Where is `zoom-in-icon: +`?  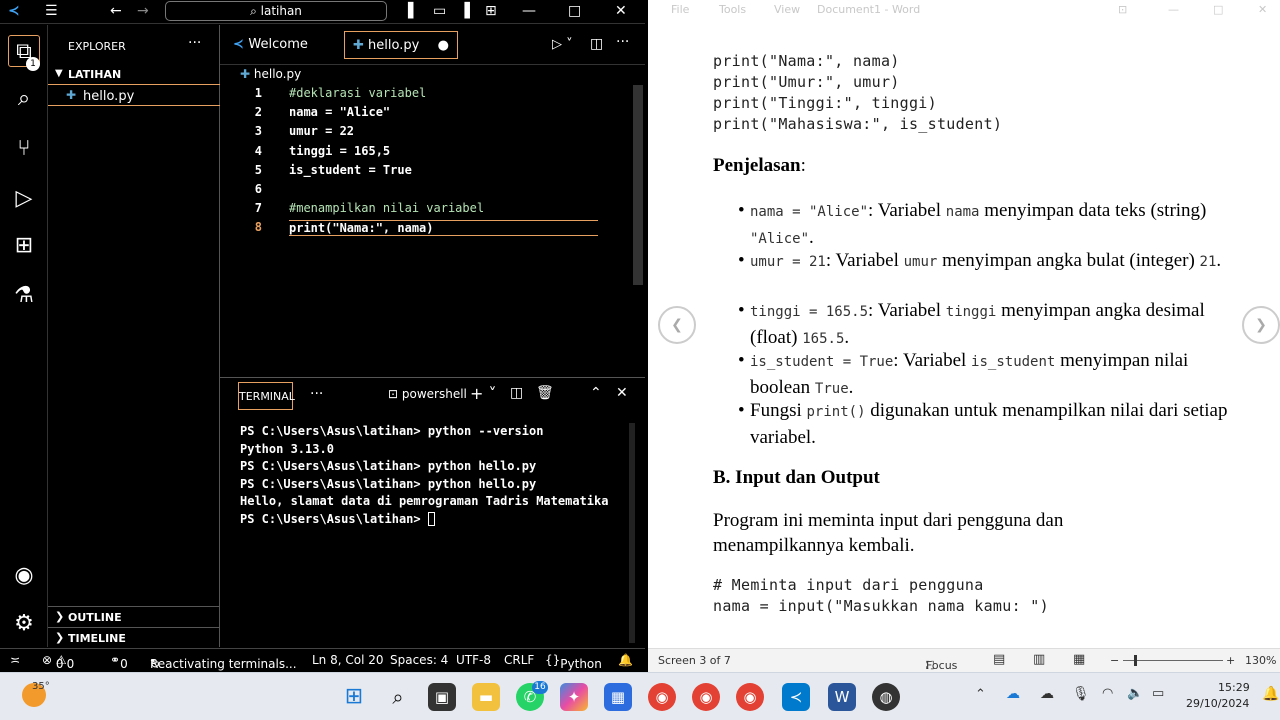
zoom-in-icon: + is located at coordinates (1230, 660).